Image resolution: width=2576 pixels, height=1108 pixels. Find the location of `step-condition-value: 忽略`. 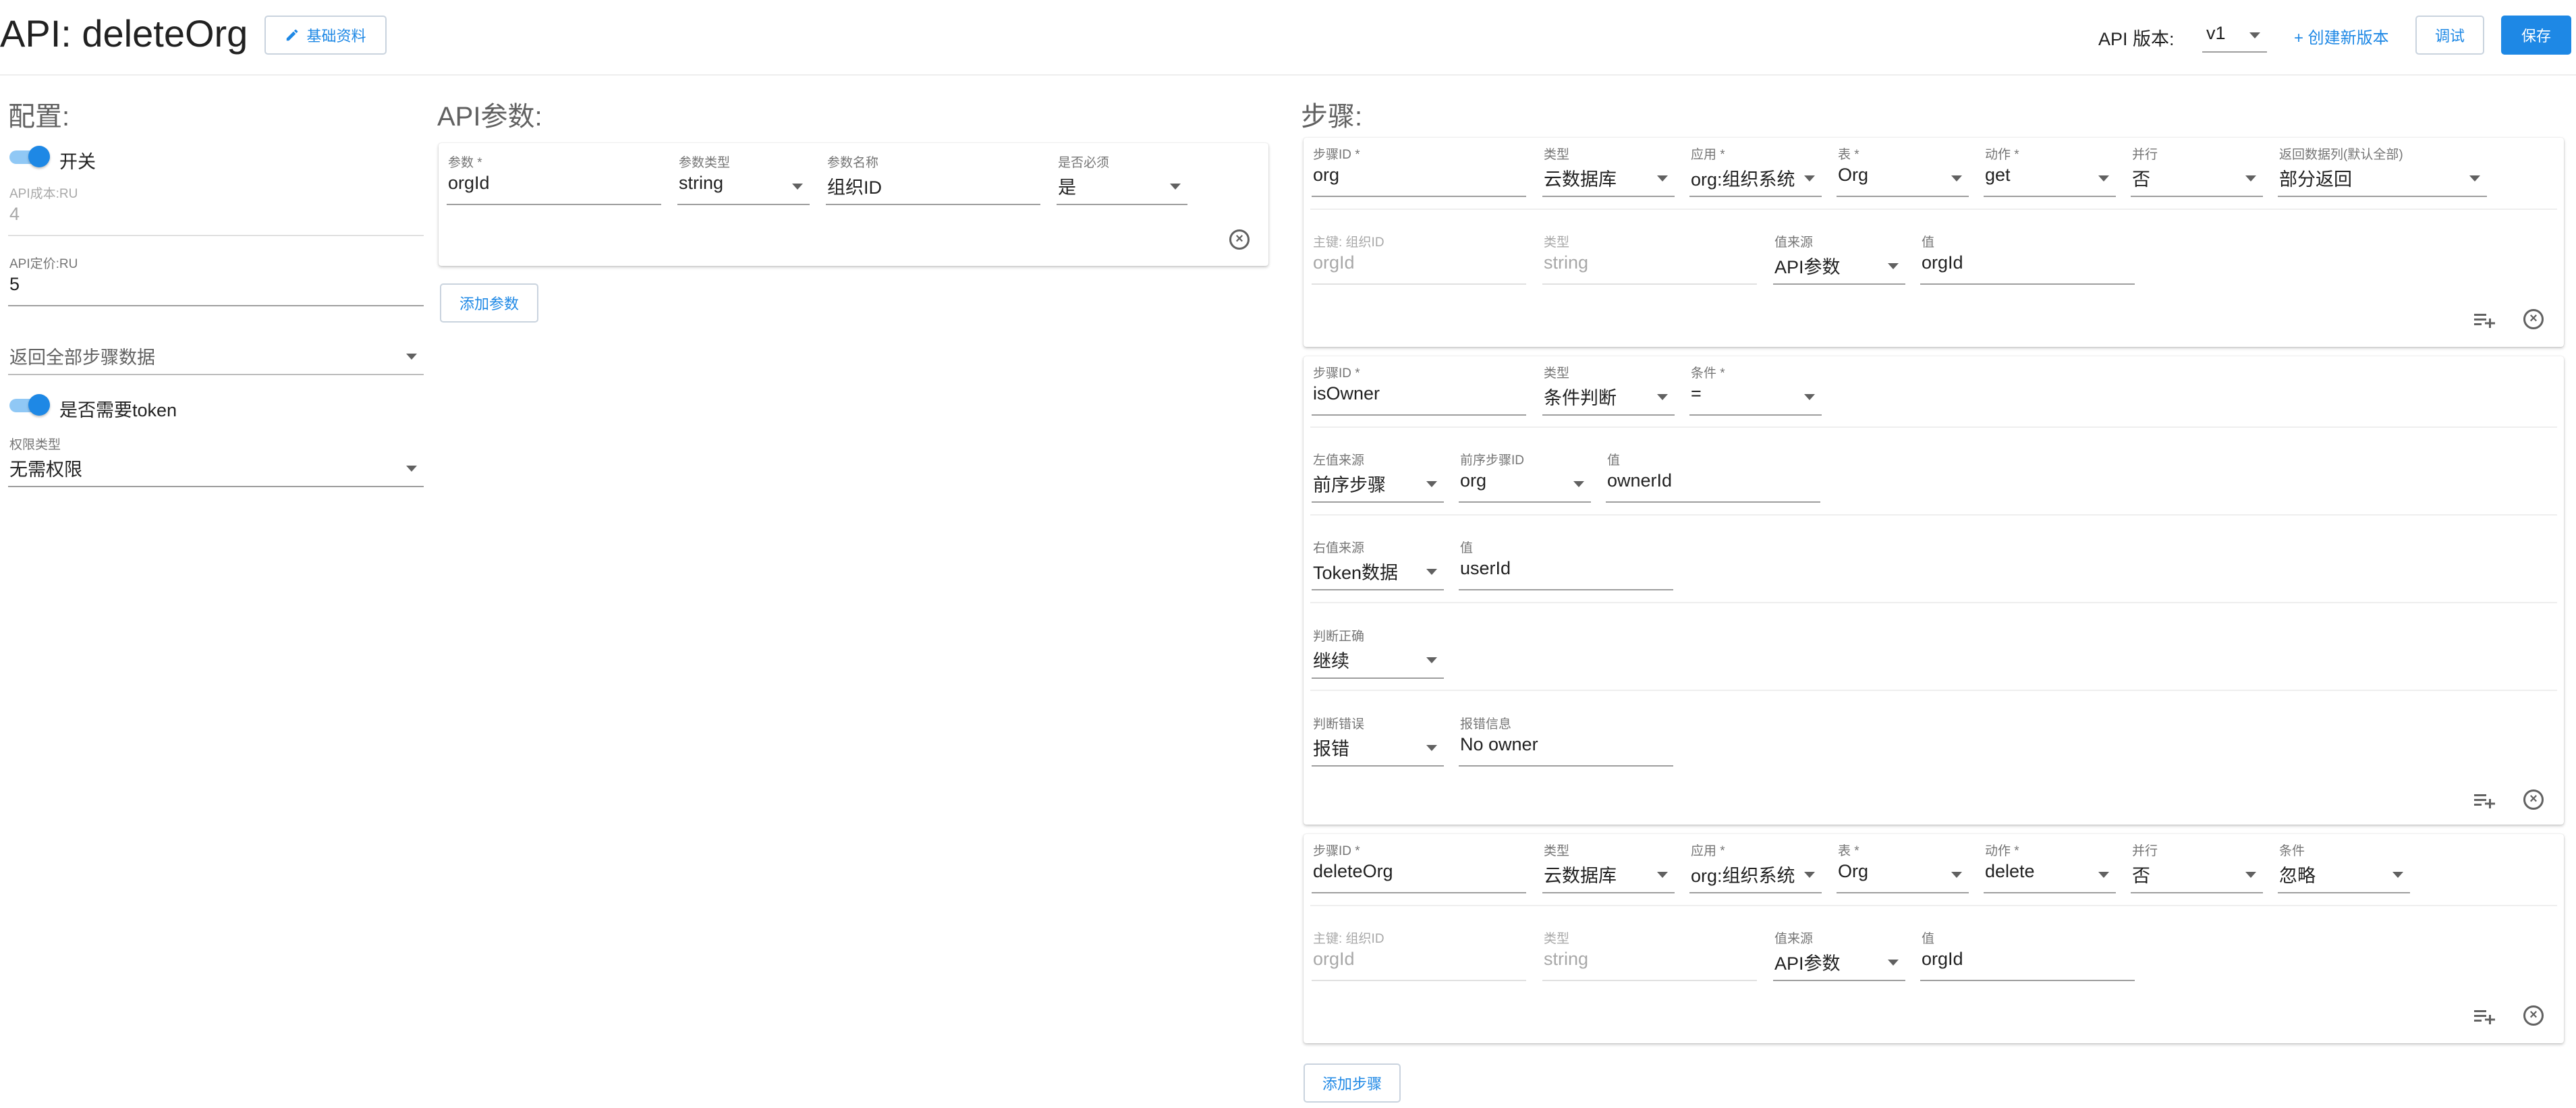

step-condition-value: 忽略 is located at coordinates (2297, 876).